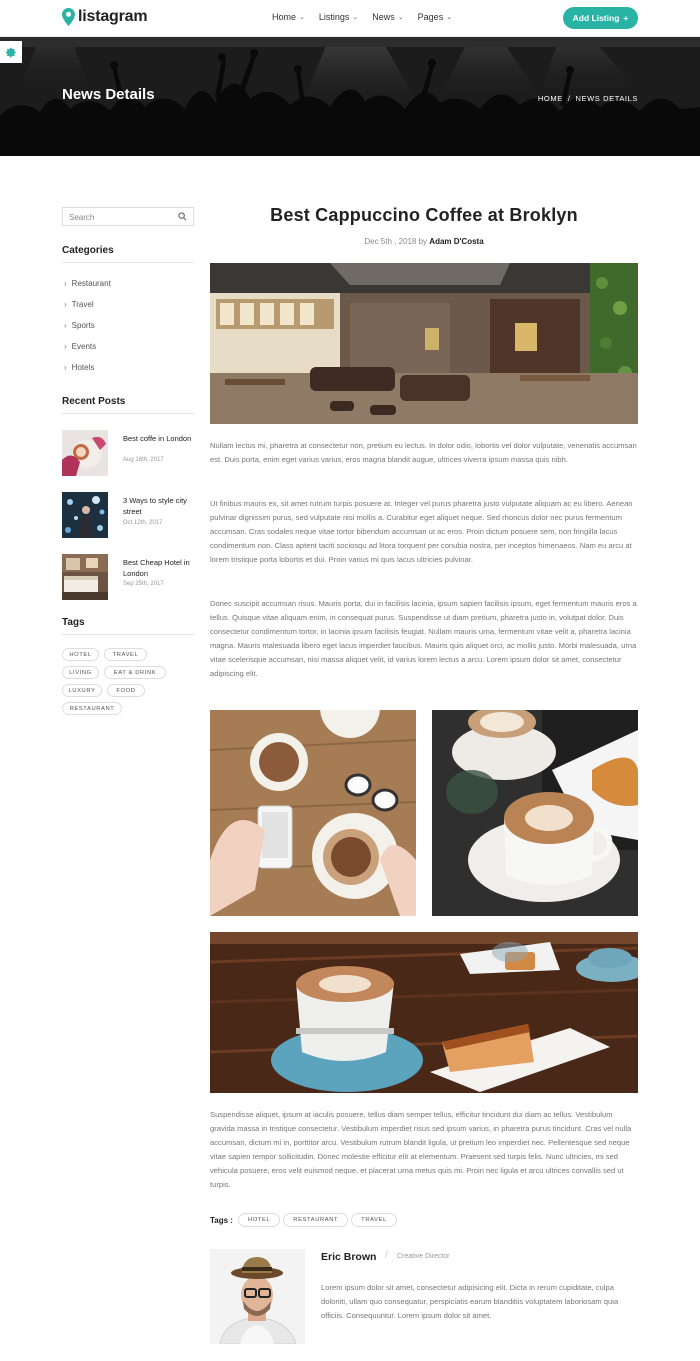 The image size is (700, 1361). I want to click on nav-pages: Pages ⌄, so click(435, 17).